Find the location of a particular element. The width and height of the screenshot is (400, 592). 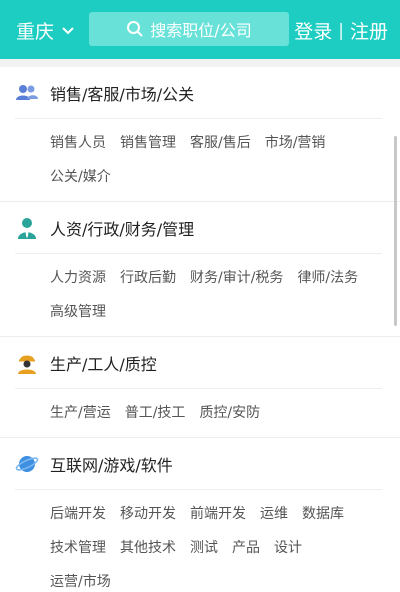

job-link: 普工/技工 is located at coordinates (155, 413).